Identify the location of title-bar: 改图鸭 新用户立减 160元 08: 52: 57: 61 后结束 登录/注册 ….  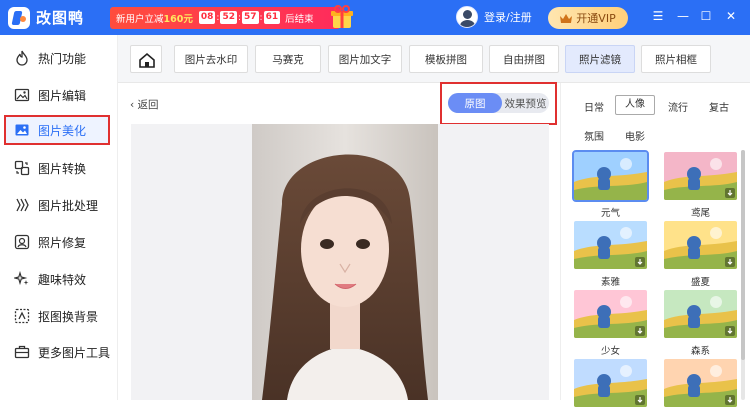
(375, 17).